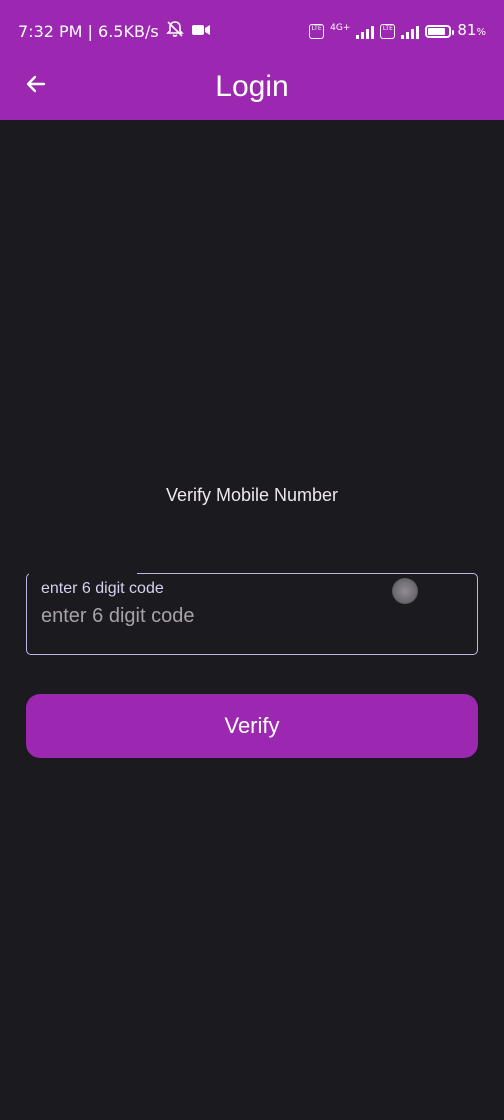 The width and height of the screenshot is (504, 1120). What do you see at coordinates (340, 27) in the screenshot?
I see `network-type: 4G+` at bounding box center [340, 27].